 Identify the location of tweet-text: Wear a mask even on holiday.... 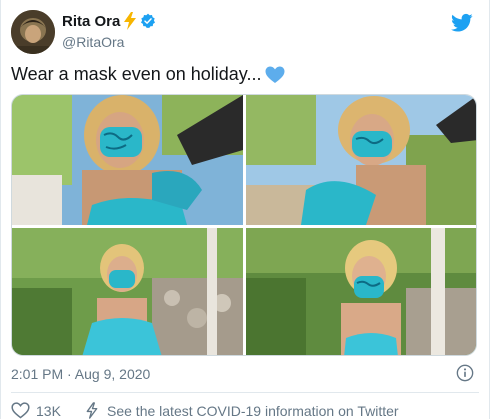
(148, 74).